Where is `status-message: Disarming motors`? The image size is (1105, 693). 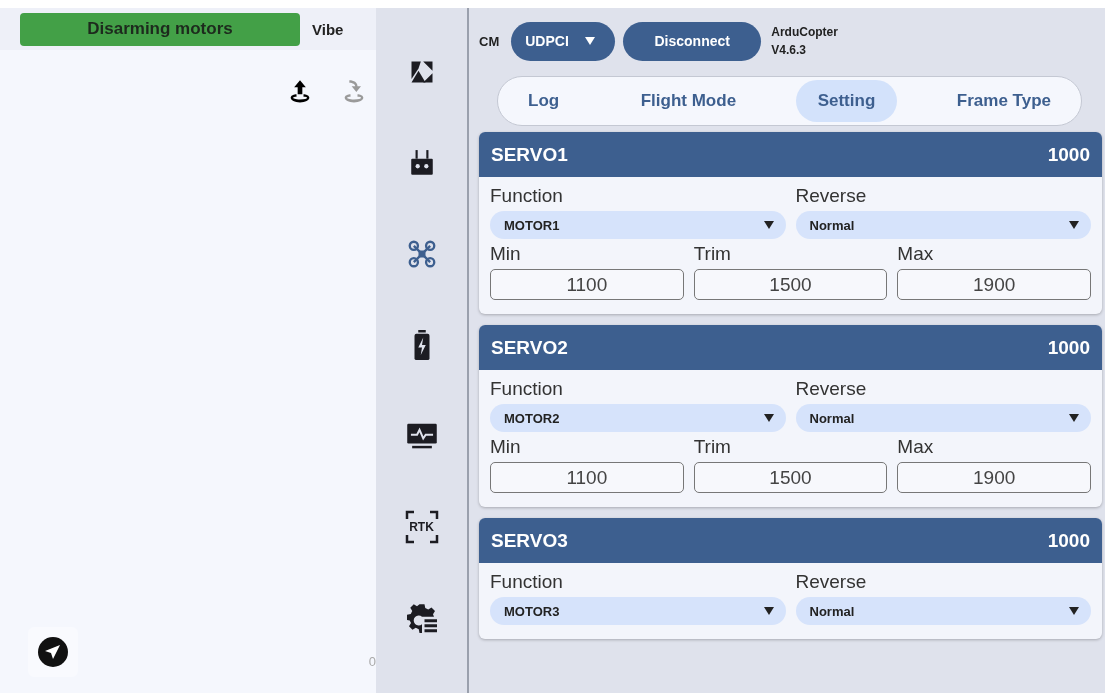
status-message: Disarming motors is located at coordinates (160, 29).